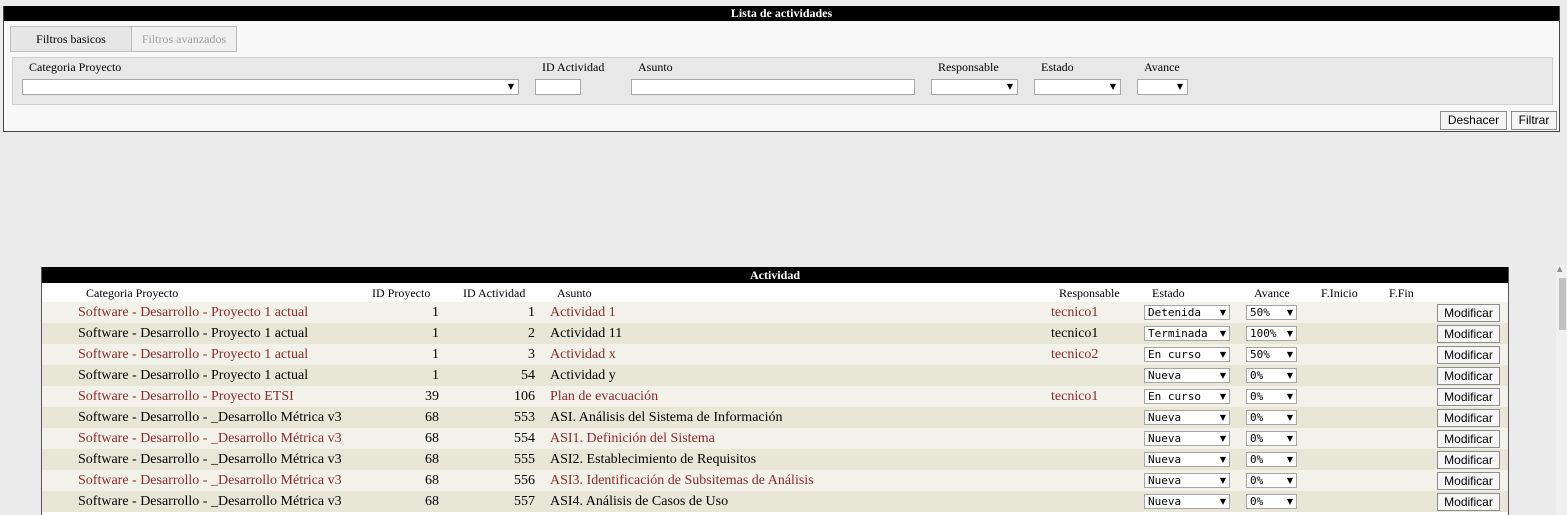 The image size is (1567, 515). I want to click on label-id-actividad: ID Actividad, so click(573, 67).